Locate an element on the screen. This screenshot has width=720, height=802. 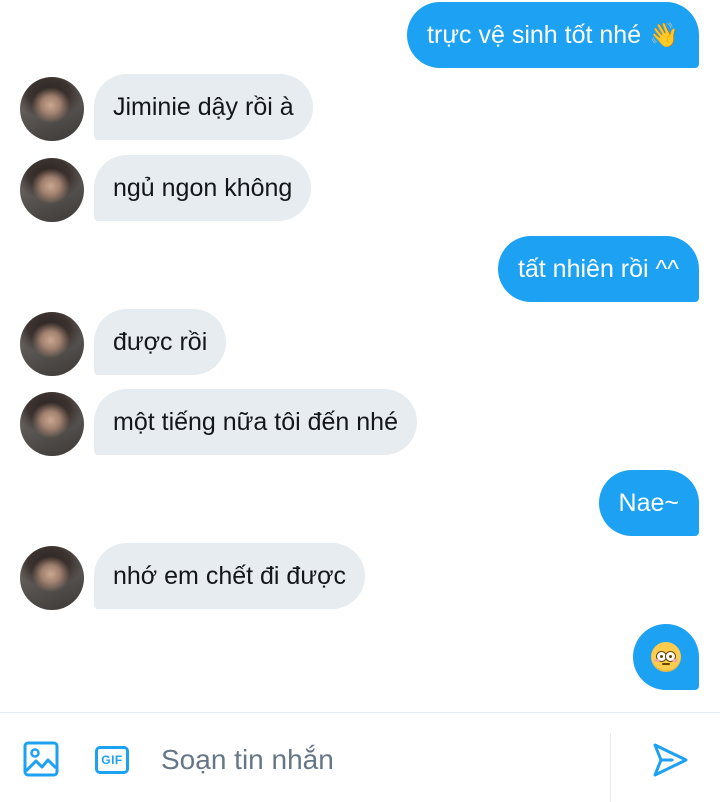
message-bubble: nhớ em chết đi được is located at coordinates (229, 576).